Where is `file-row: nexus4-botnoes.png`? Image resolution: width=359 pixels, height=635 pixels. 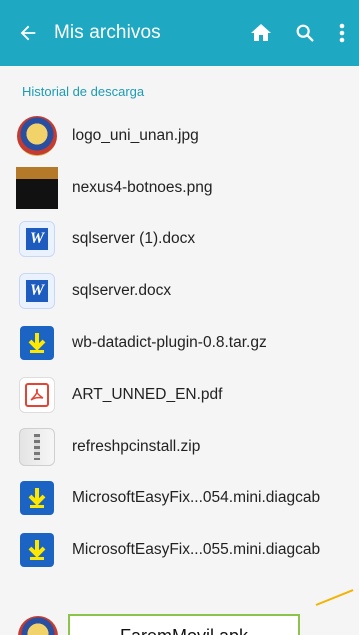 file-row: nexus4-botnoes.png is located at coordinates (179, 188).